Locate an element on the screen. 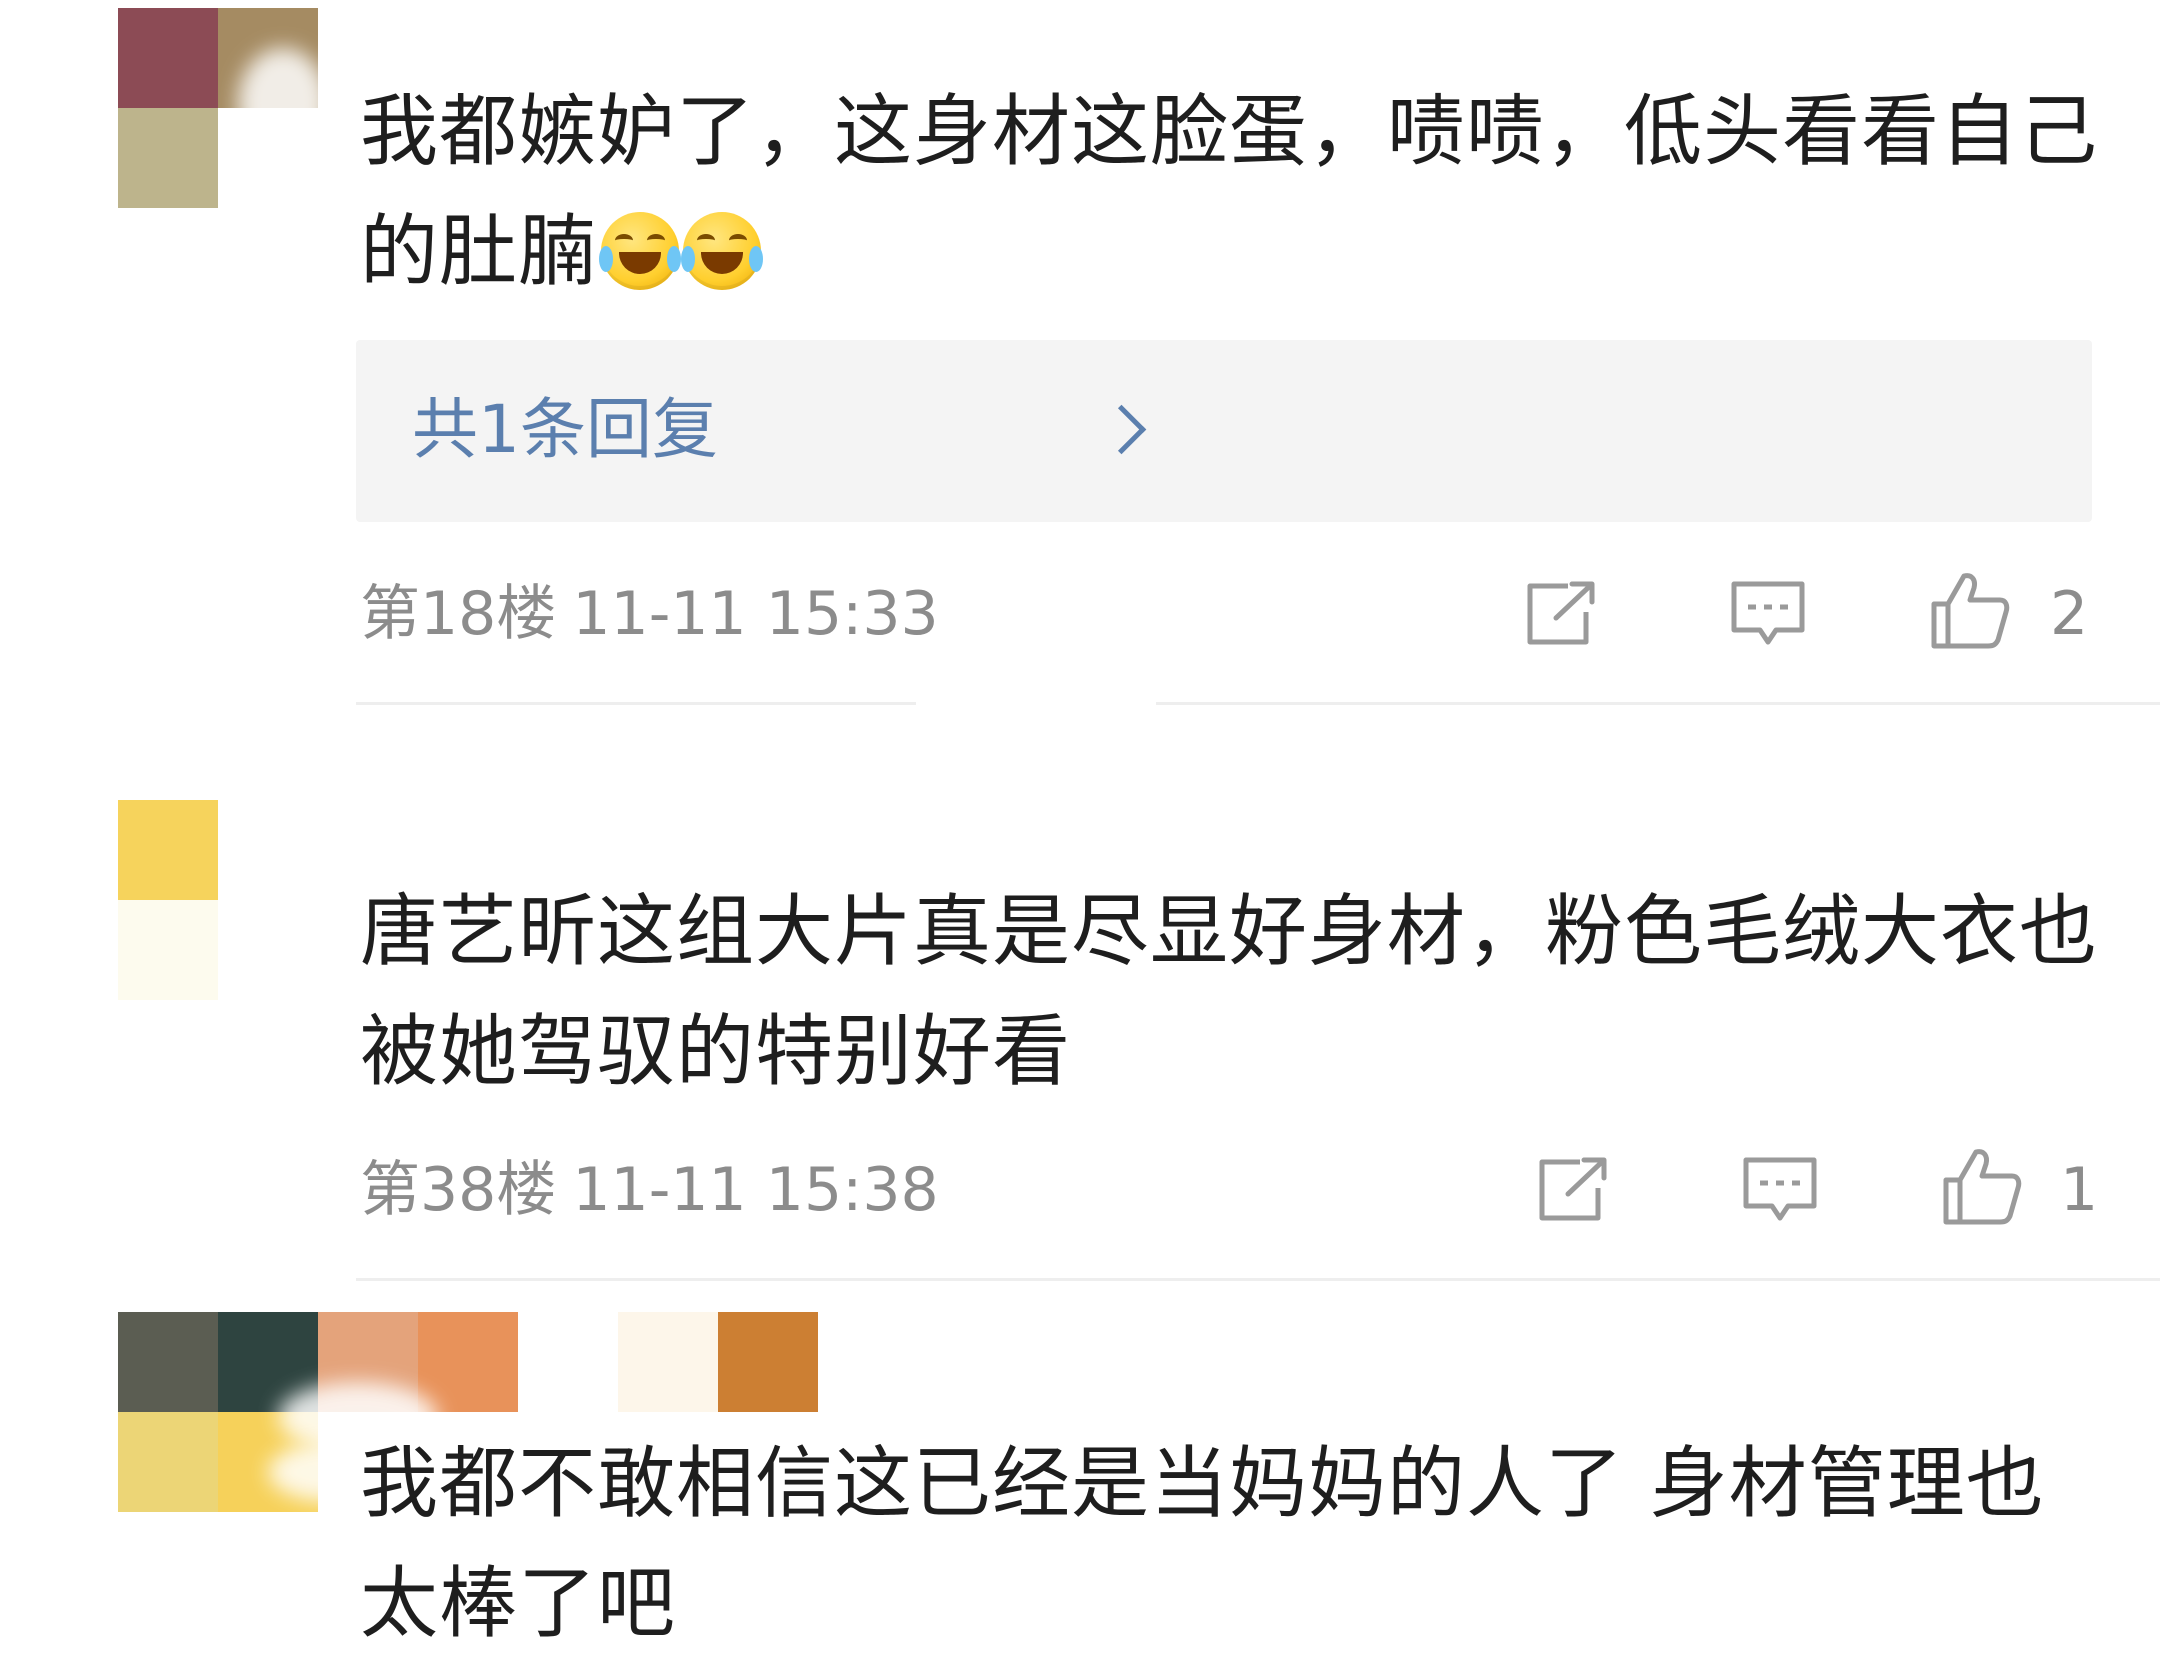 This screenshot has width=2160, height=1664. comment-meta: 第18楼 11-11 15:33 is located at coordinates (649, 614).